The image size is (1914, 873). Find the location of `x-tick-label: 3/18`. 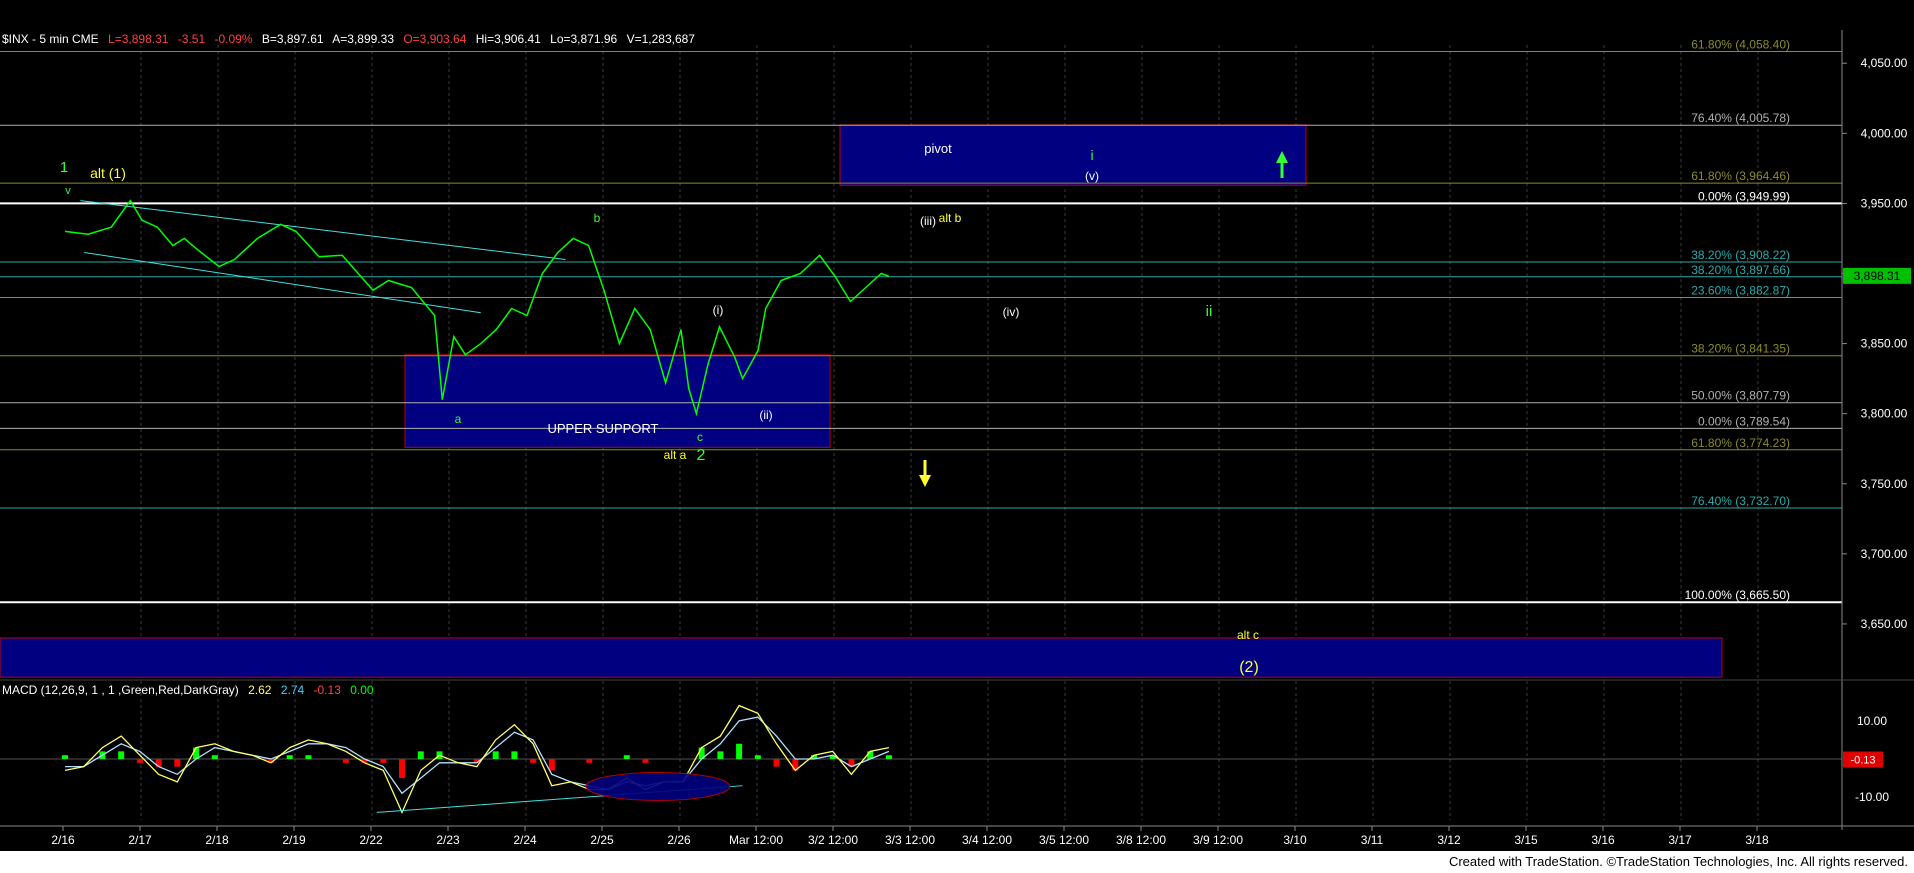

x-tick-label: 3/18 is located at coordinates (1757, 840).